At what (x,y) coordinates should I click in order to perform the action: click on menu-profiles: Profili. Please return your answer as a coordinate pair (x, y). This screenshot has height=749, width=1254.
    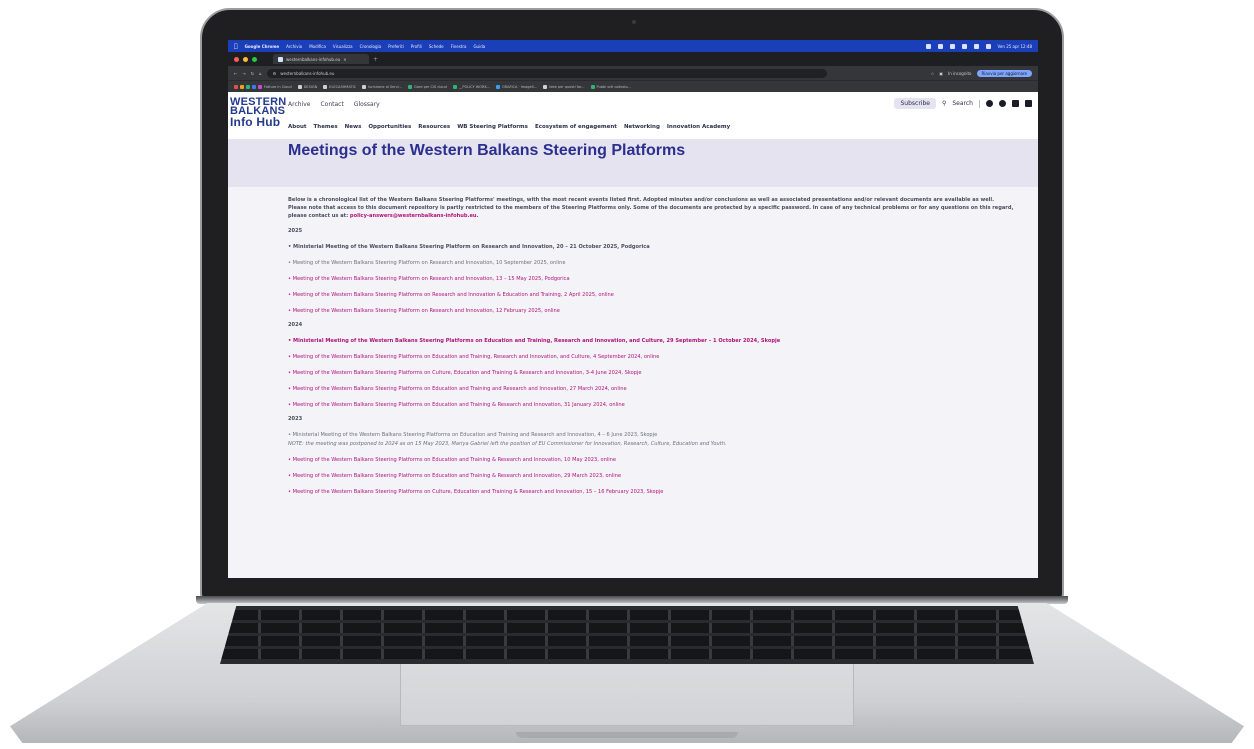
    Looking at the image, I should click on (416, 46).